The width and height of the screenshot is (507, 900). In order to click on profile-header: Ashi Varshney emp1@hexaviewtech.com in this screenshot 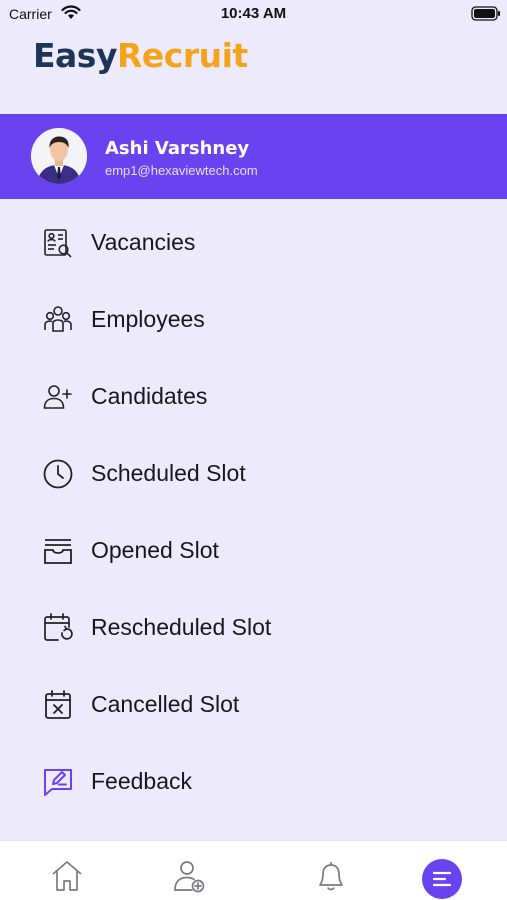, I will do `click(253, 156)`.